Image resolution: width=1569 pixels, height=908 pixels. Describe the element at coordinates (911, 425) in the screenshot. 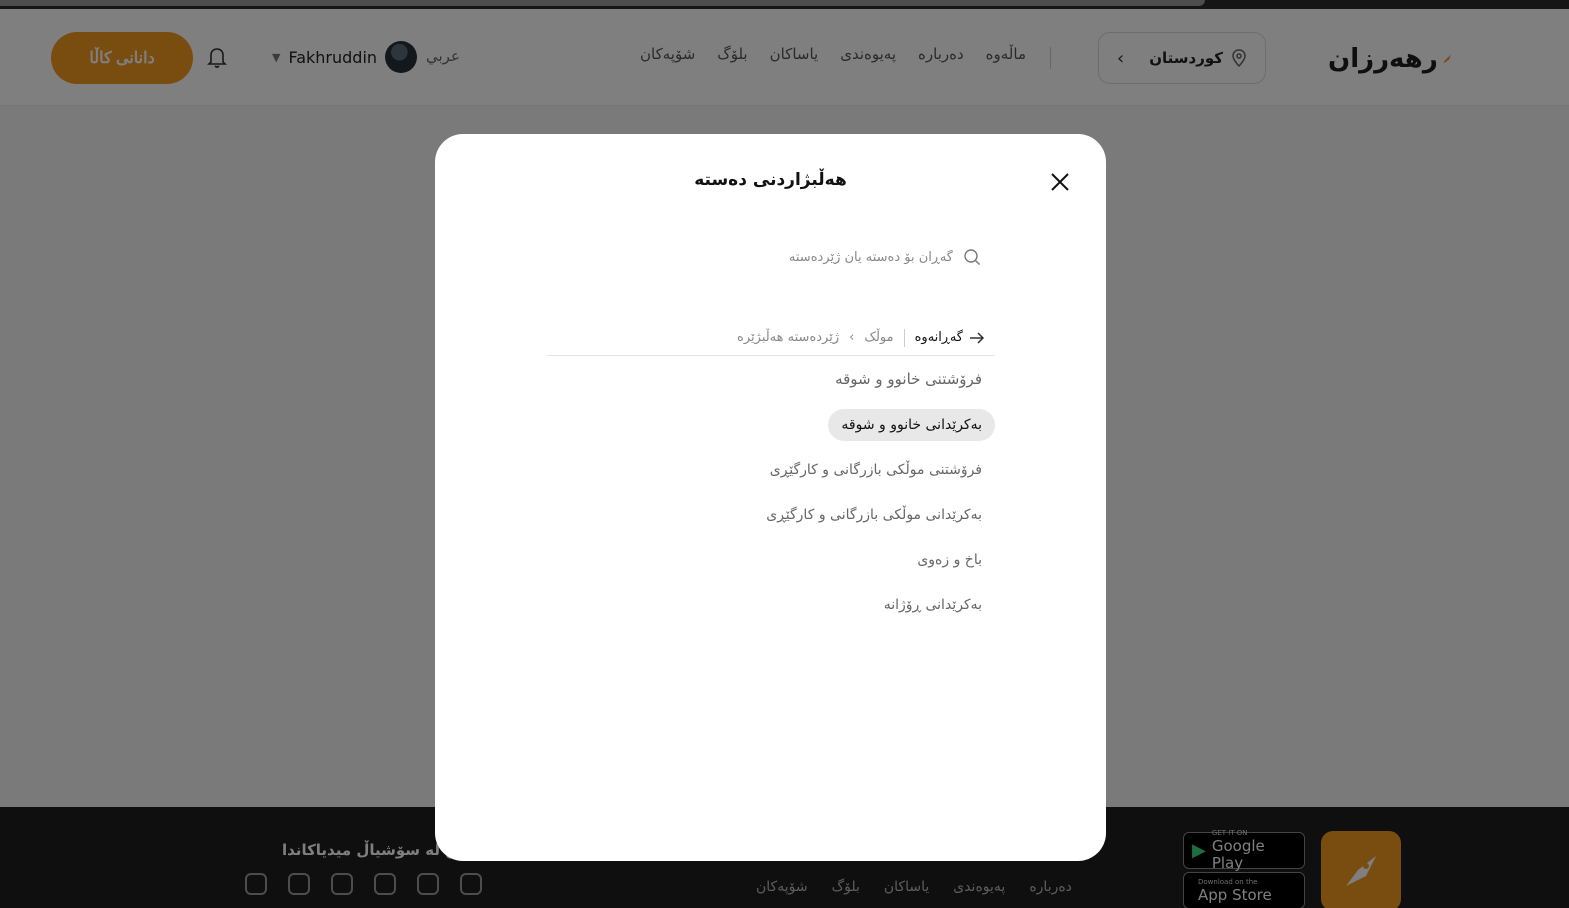

I see `list-item-selected: بەکرێدانی خانوو و شوقە` at that location.